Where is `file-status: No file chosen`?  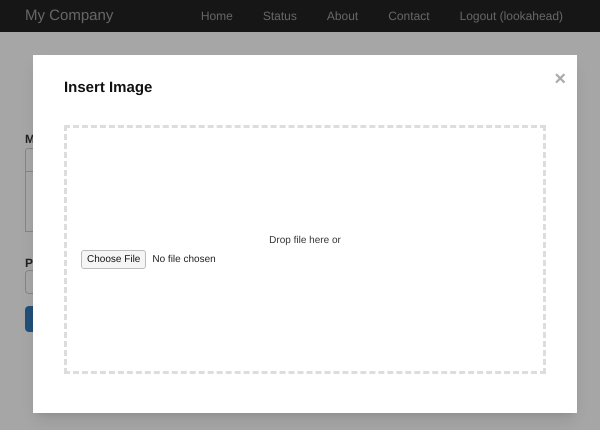 file-status: No file chosen is located at coordinates (184, 259).